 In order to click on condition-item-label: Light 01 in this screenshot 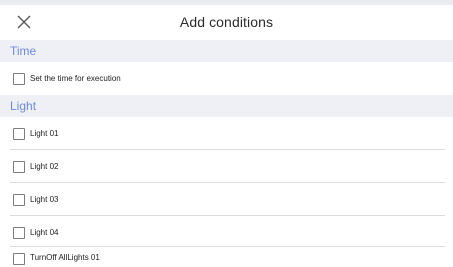, I will do `click(44, 133)`.